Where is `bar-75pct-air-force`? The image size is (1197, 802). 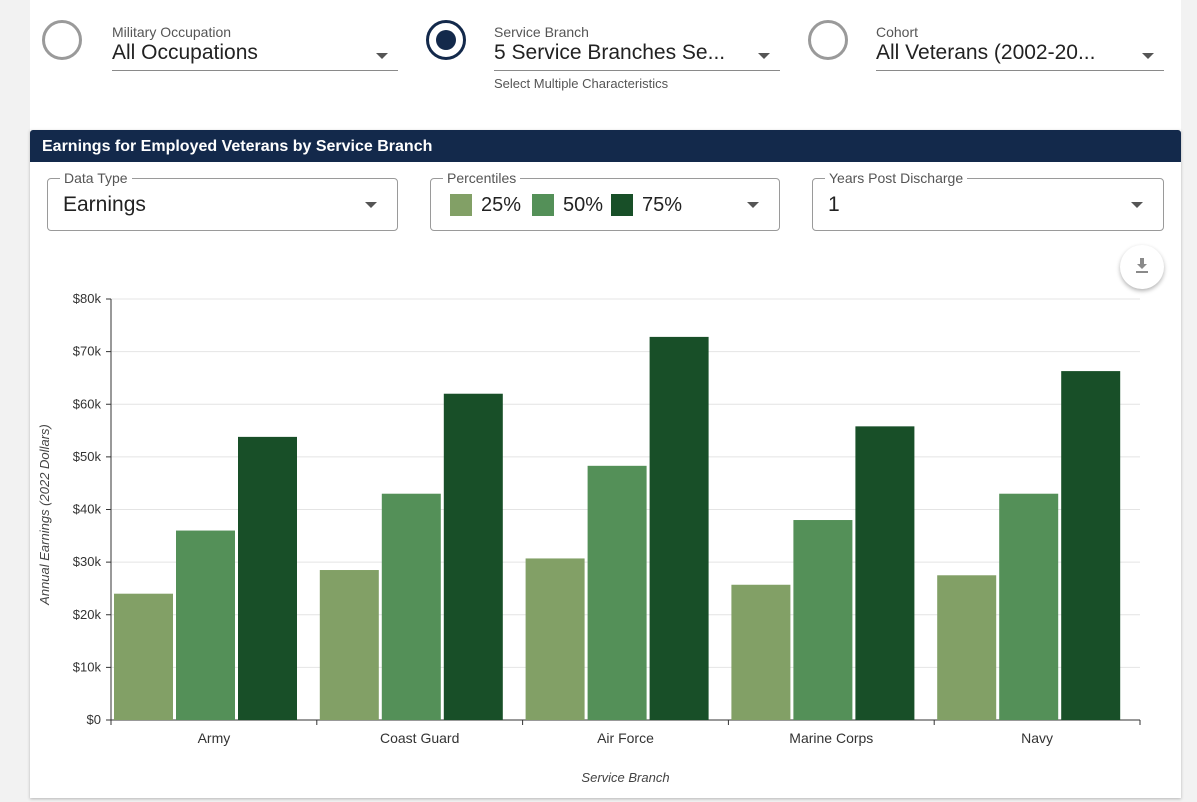
bar-75pct-air-force is located at coordinates (679, 528).